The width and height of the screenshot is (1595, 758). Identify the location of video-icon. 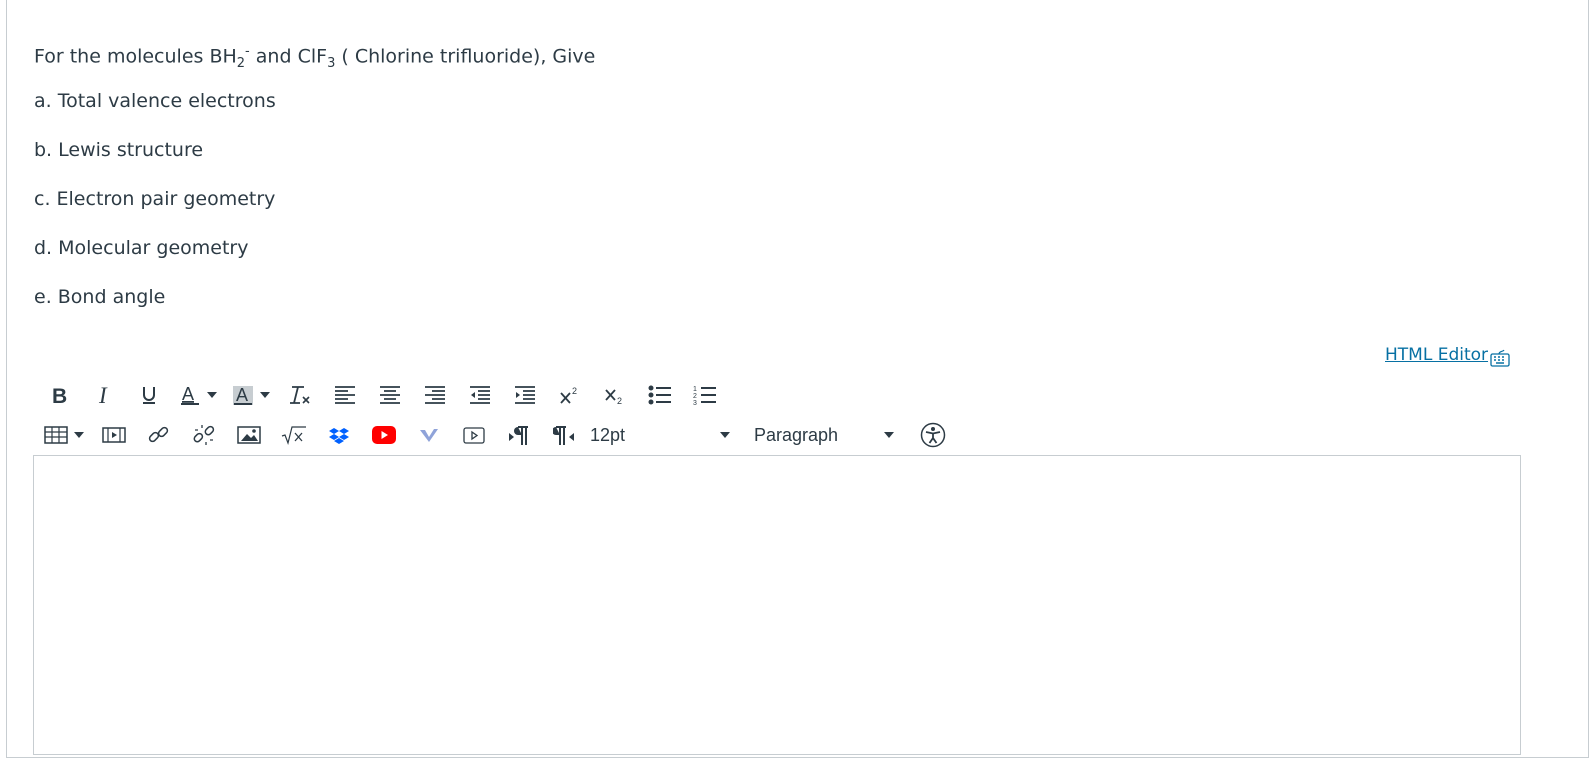
(474, 435).